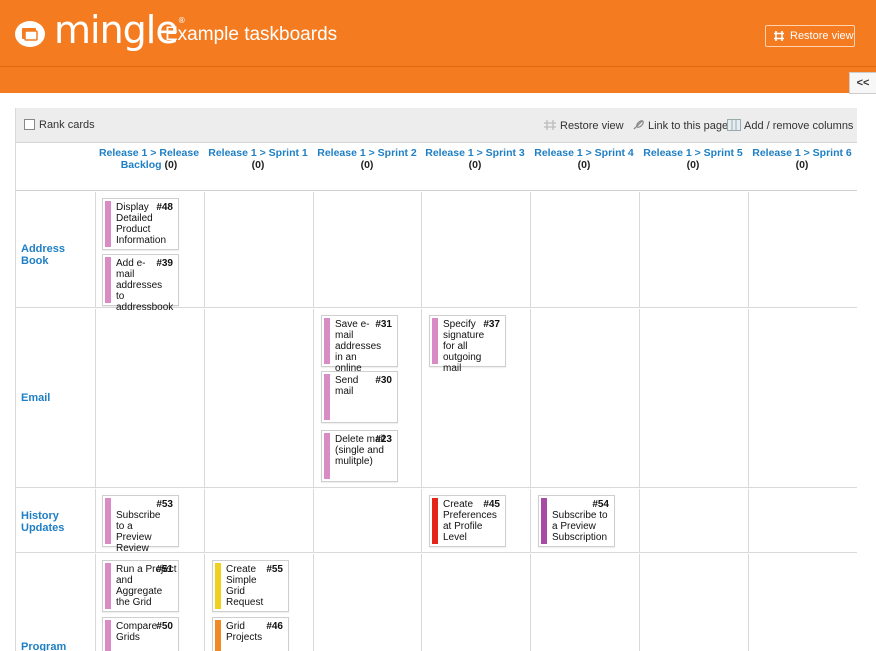 Image resolution: width=876 pixels, height=651 pixels. What do you see at coordinates (250, 586) in the screenshot?
I see `story-card: #55 Create Simple Grid Request` at bounding box center [250, 586].